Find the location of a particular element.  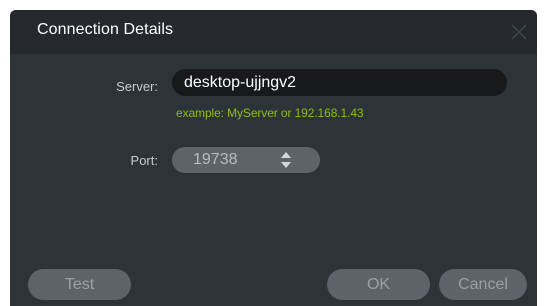

close-button is located at coordinates (519, 32).